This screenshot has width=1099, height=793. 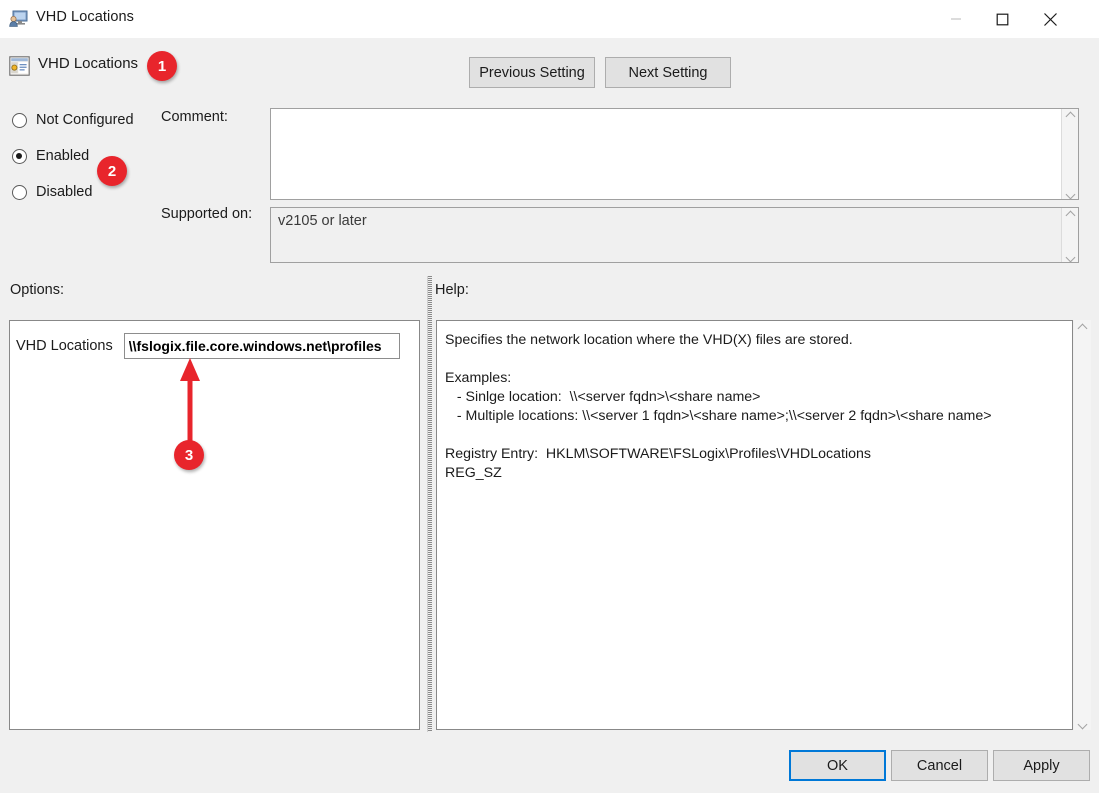 I want to click on supported-on-value: v2105 or later, so click(x=322, y=221).